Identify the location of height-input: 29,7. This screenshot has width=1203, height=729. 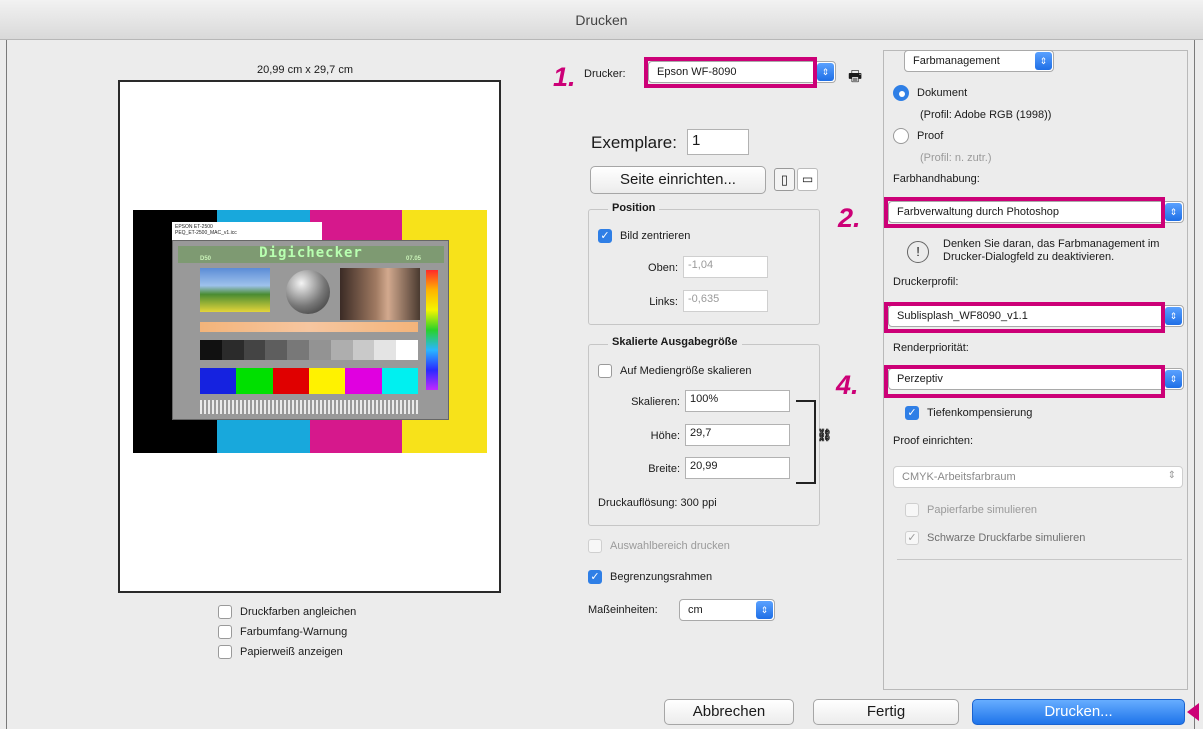
(737, 435).